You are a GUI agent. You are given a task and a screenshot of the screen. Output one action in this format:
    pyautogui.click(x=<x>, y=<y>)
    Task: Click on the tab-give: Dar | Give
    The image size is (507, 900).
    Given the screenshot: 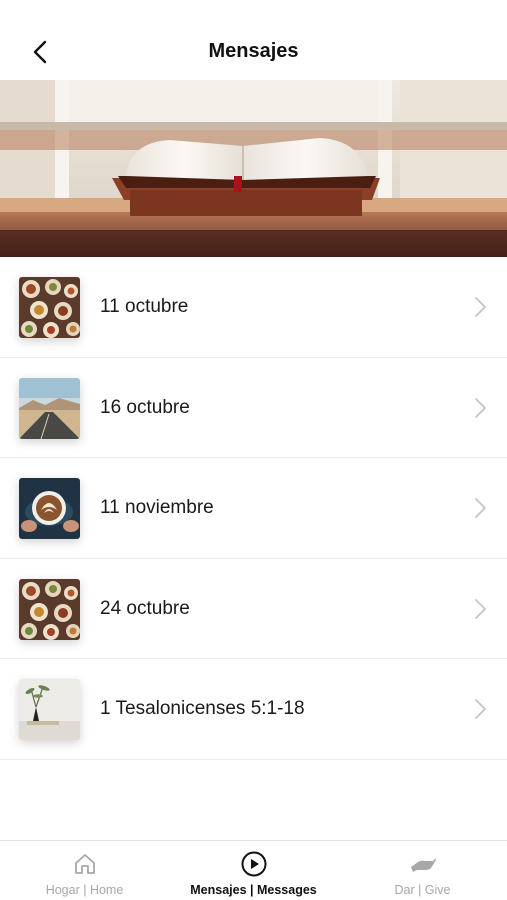 What is the action you would take?
    pyautogui.click(x=422, y=870)
    